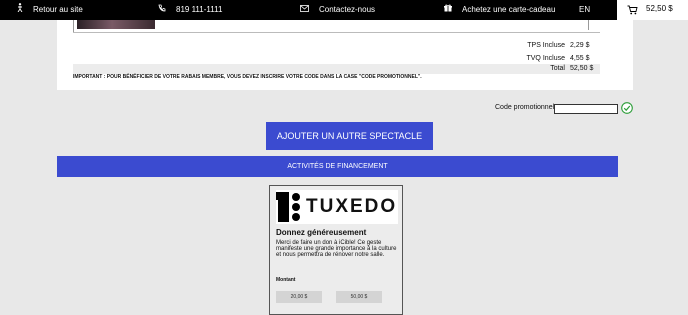  I want to click on person-icon, so click(20, 10).